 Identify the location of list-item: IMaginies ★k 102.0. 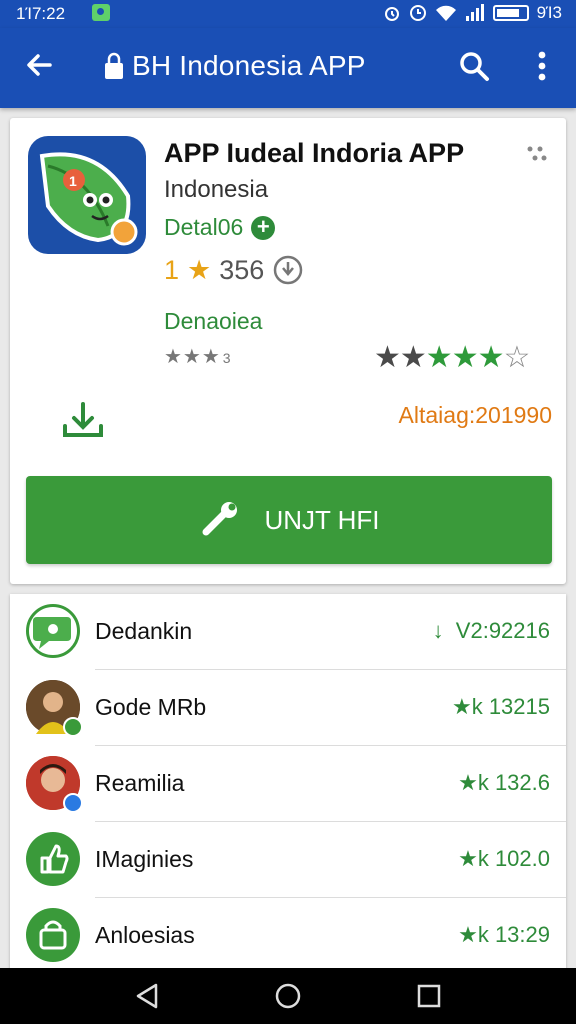
(288, 860).